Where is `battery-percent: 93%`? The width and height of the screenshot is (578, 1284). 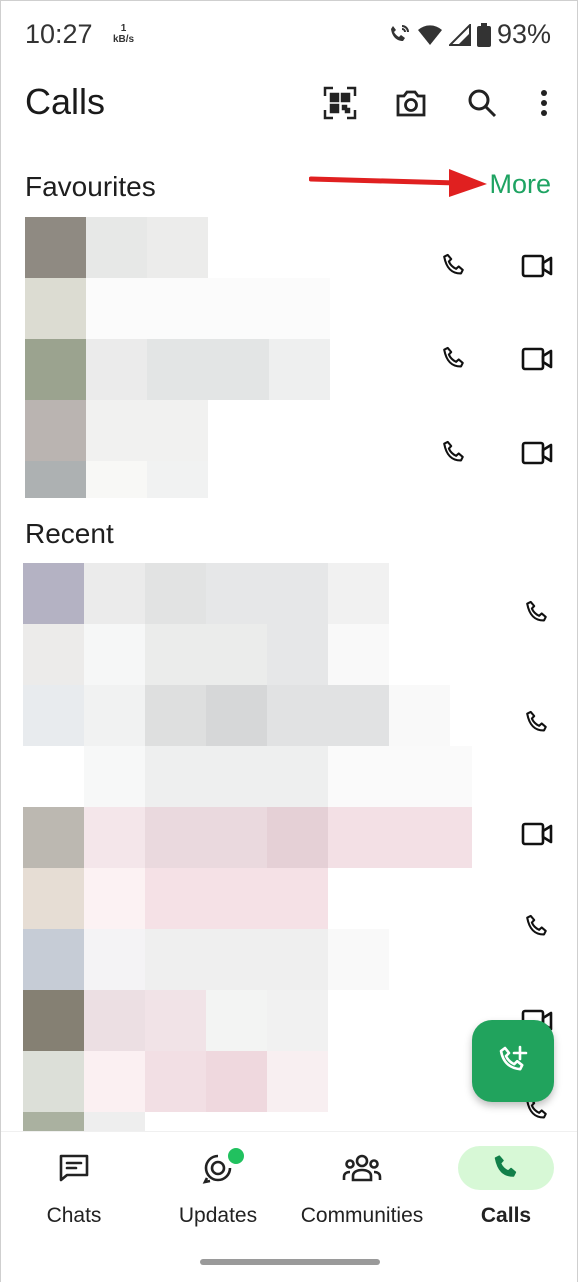
battery-percent: 93% is located at coordinates (523, 34).